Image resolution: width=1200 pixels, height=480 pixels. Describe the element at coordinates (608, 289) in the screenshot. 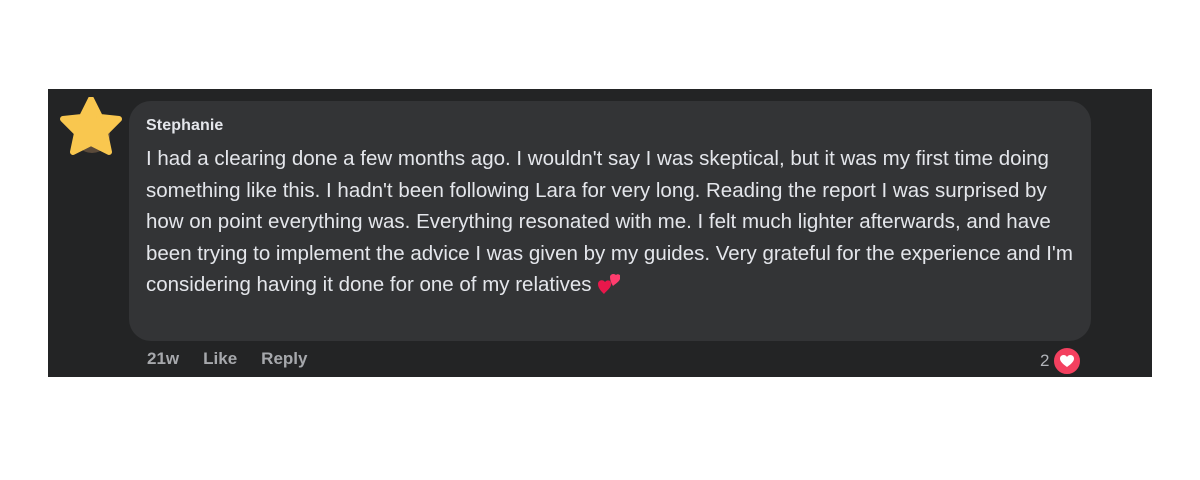

I see `two-hearts-icon` at that location.